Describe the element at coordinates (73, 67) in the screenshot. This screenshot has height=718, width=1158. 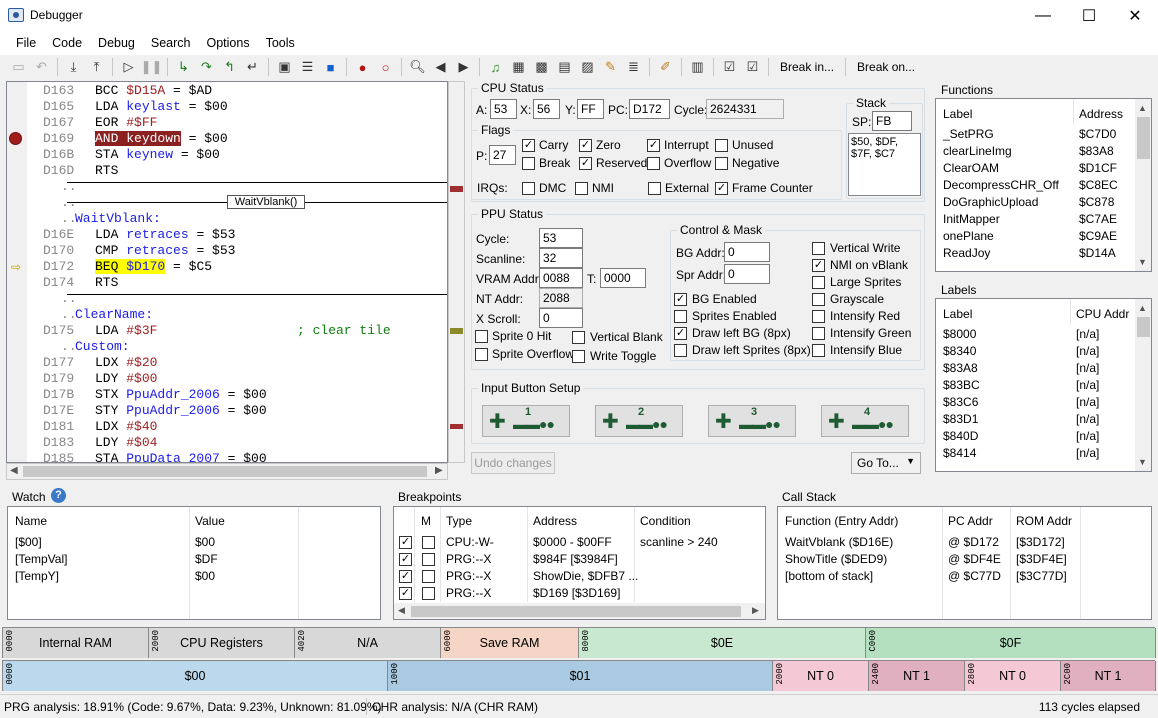
I see `import-icon: ⤓` at that location.